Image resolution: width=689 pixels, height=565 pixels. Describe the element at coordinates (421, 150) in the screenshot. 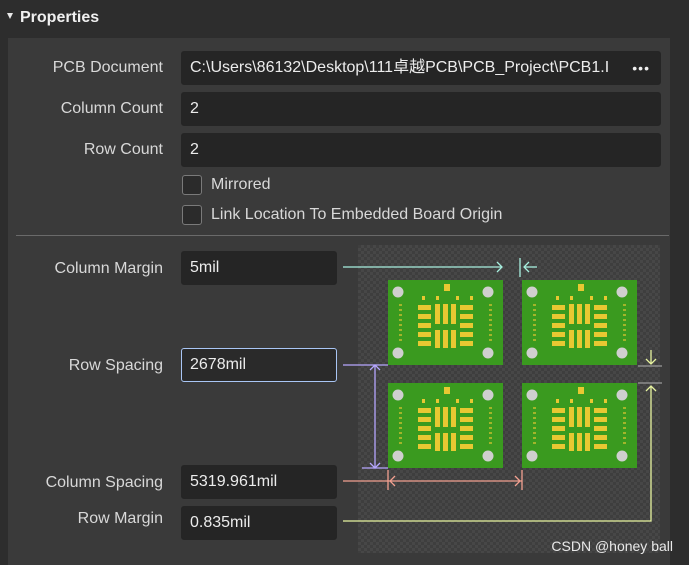

I see `row-count-input: 2` at that location.